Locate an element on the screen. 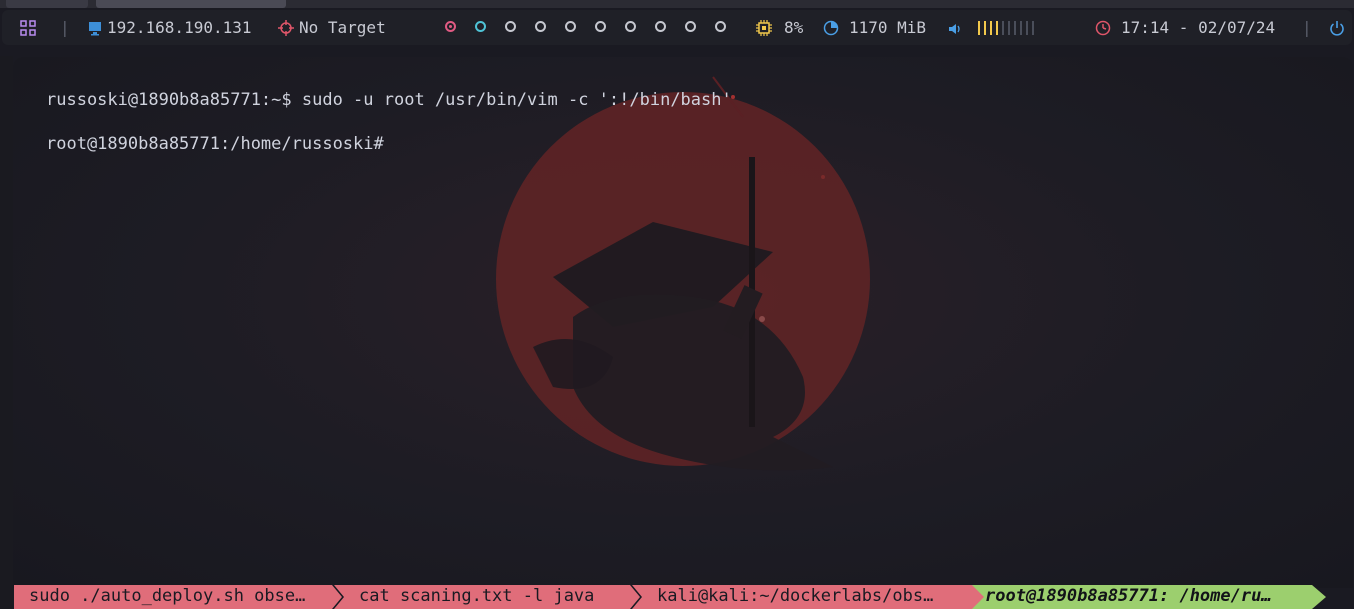 The width and height of the screenshot is (1354, 609). tab-title: cat scaning.txt -l java is located at coordinates (477, 596).